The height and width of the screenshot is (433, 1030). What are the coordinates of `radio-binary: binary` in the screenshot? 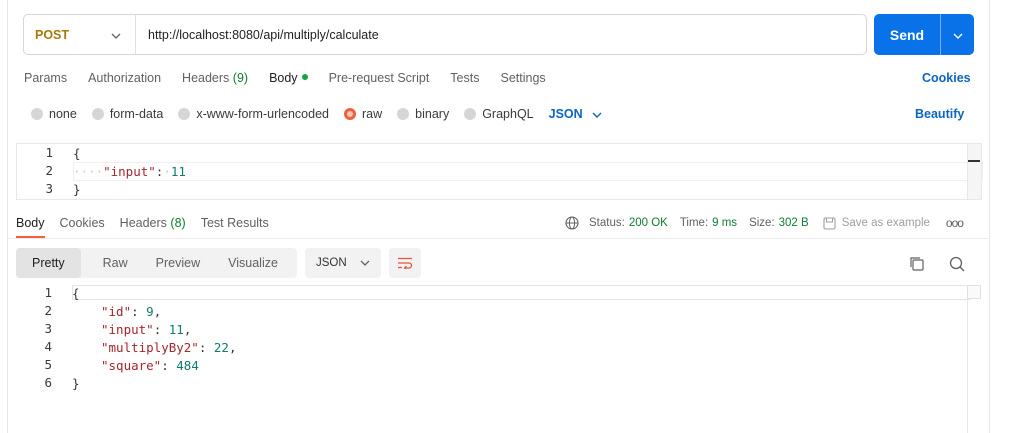 It's located at (423, 114).